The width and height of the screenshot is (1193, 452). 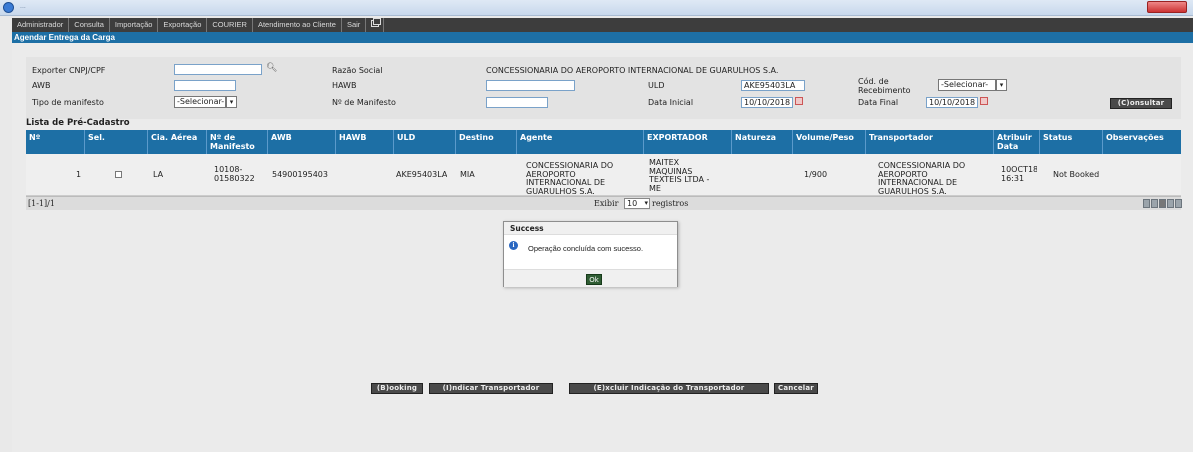 What do you see at coordinates (513, 245) in the screenshot?
I see `info-icon: i` at bounding box center [513, 245].